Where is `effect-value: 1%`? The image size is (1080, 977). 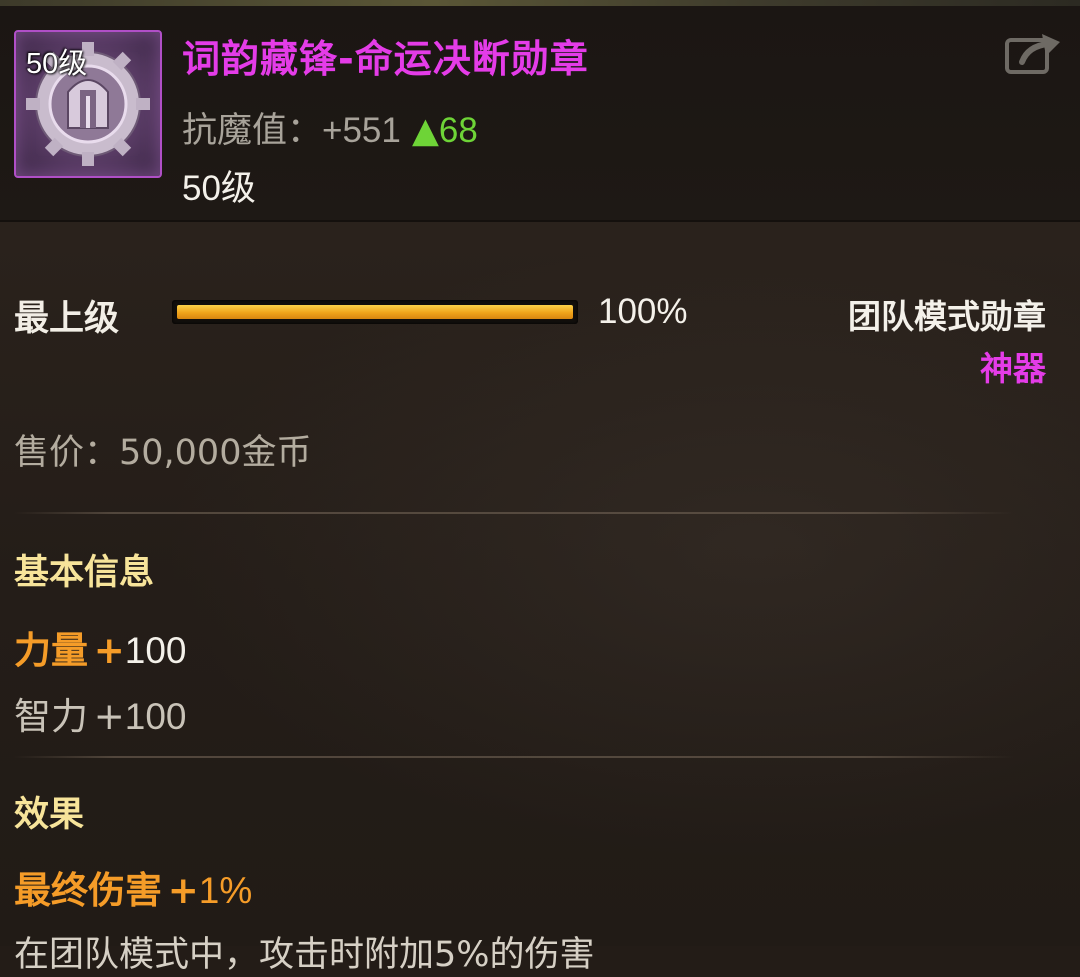 effect-value: 1% is located at coordinates (225, 890).